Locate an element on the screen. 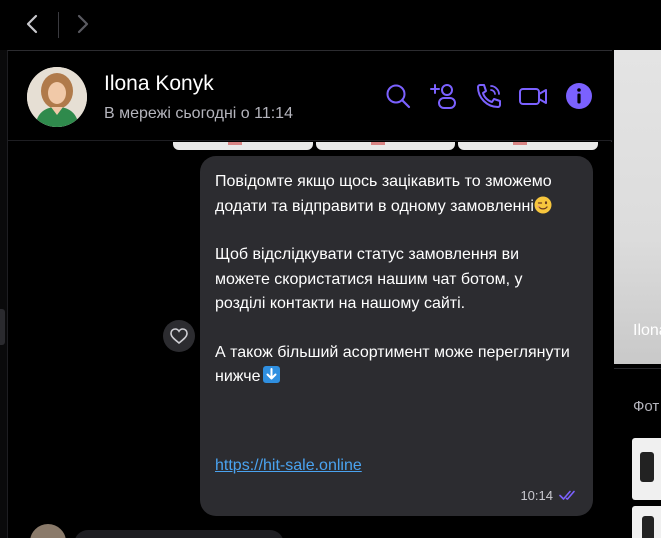 The height and width of the screenshot is (538, 661). contact-info-panel: Ilona Фот is located at coordinates (637, 294).